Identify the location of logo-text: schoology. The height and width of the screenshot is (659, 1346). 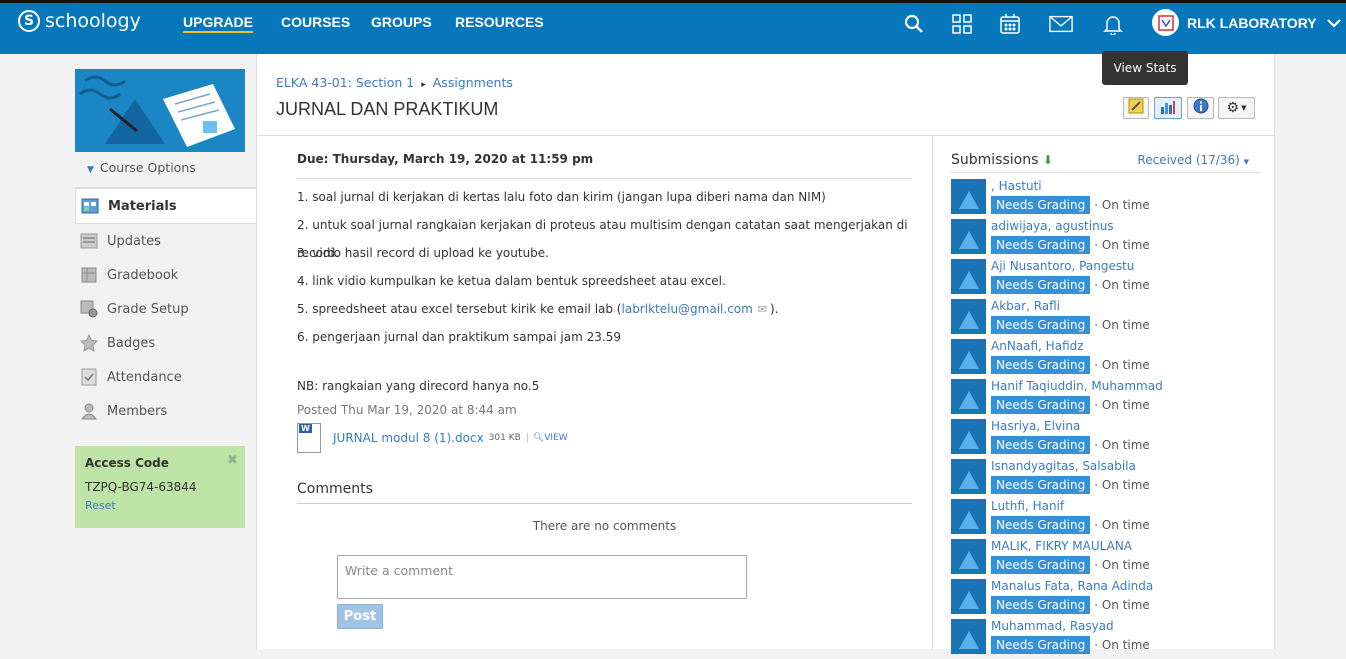
(93, 21).